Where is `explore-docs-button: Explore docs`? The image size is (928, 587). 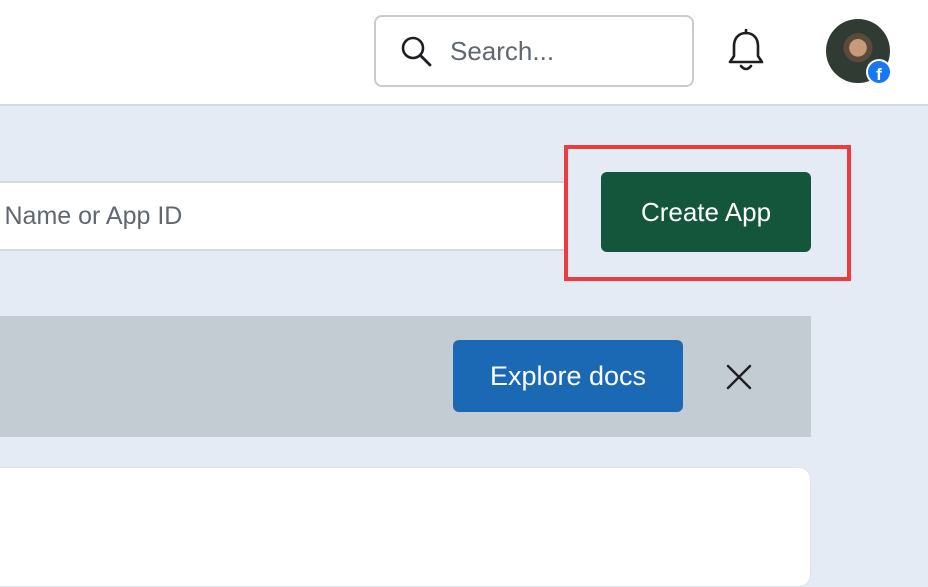 explore-docs-button: Explore docs is located at coordinates (568, 376).